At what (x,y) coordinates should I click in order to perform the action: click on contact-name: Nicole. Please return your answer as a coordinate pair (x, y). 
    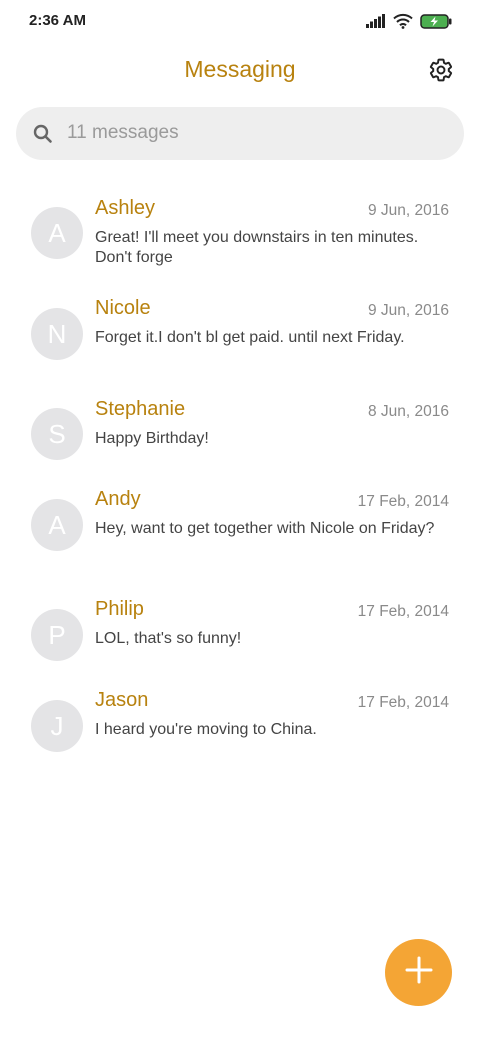
    Looking at the image, I should click on (123, 308).